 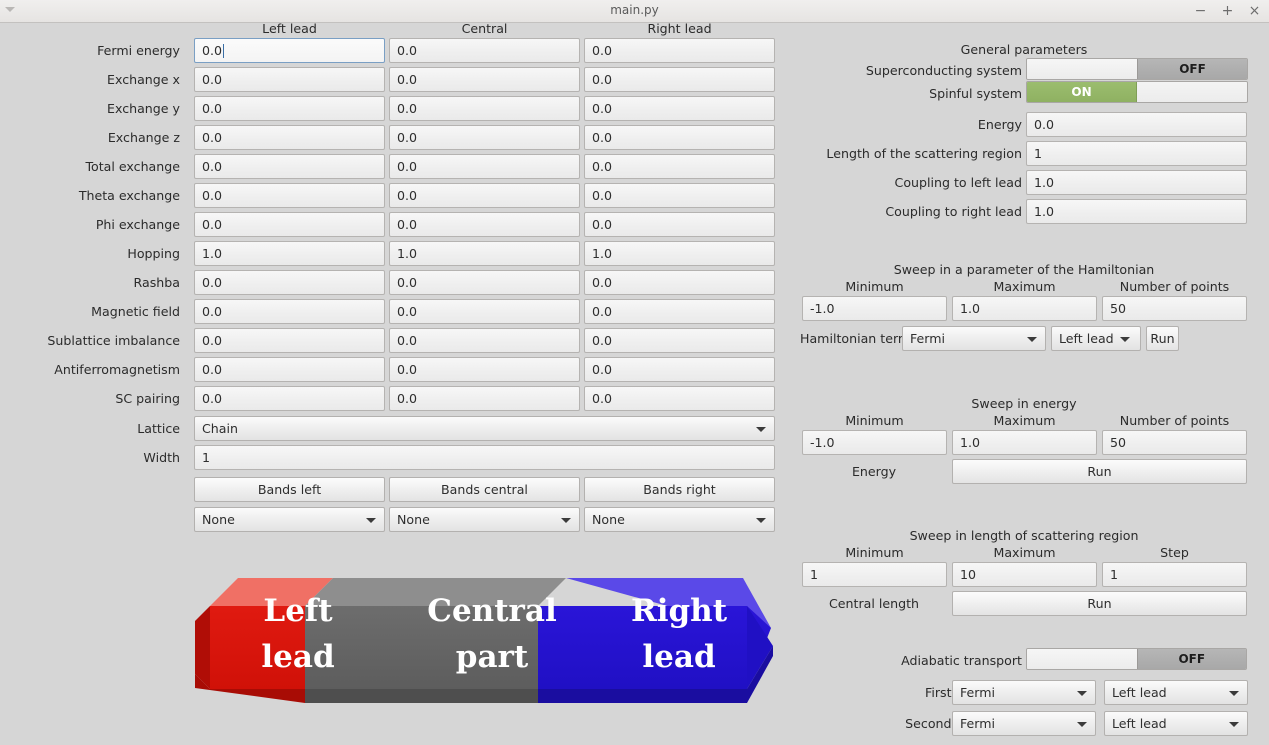 What do you see at coordinates (970, 308) in the screenshot?
I see `sweep_hamiltonian-value-2: 1.0` at bounding box center [970, 308].